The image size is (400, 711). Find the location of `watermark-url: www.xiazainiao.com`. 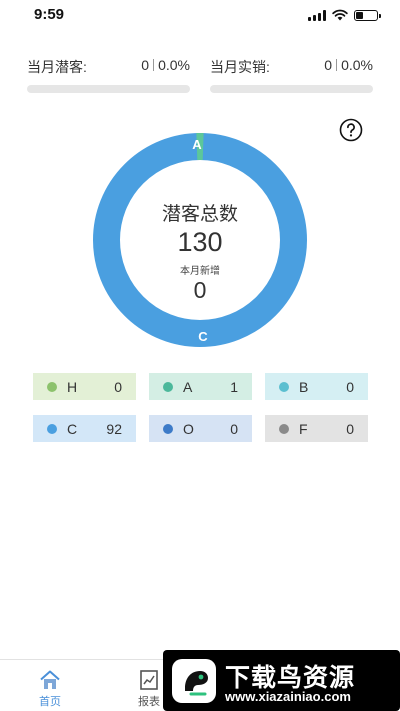

watermark-url: www.xiazainiao.com is located at coordinates (288, 696).